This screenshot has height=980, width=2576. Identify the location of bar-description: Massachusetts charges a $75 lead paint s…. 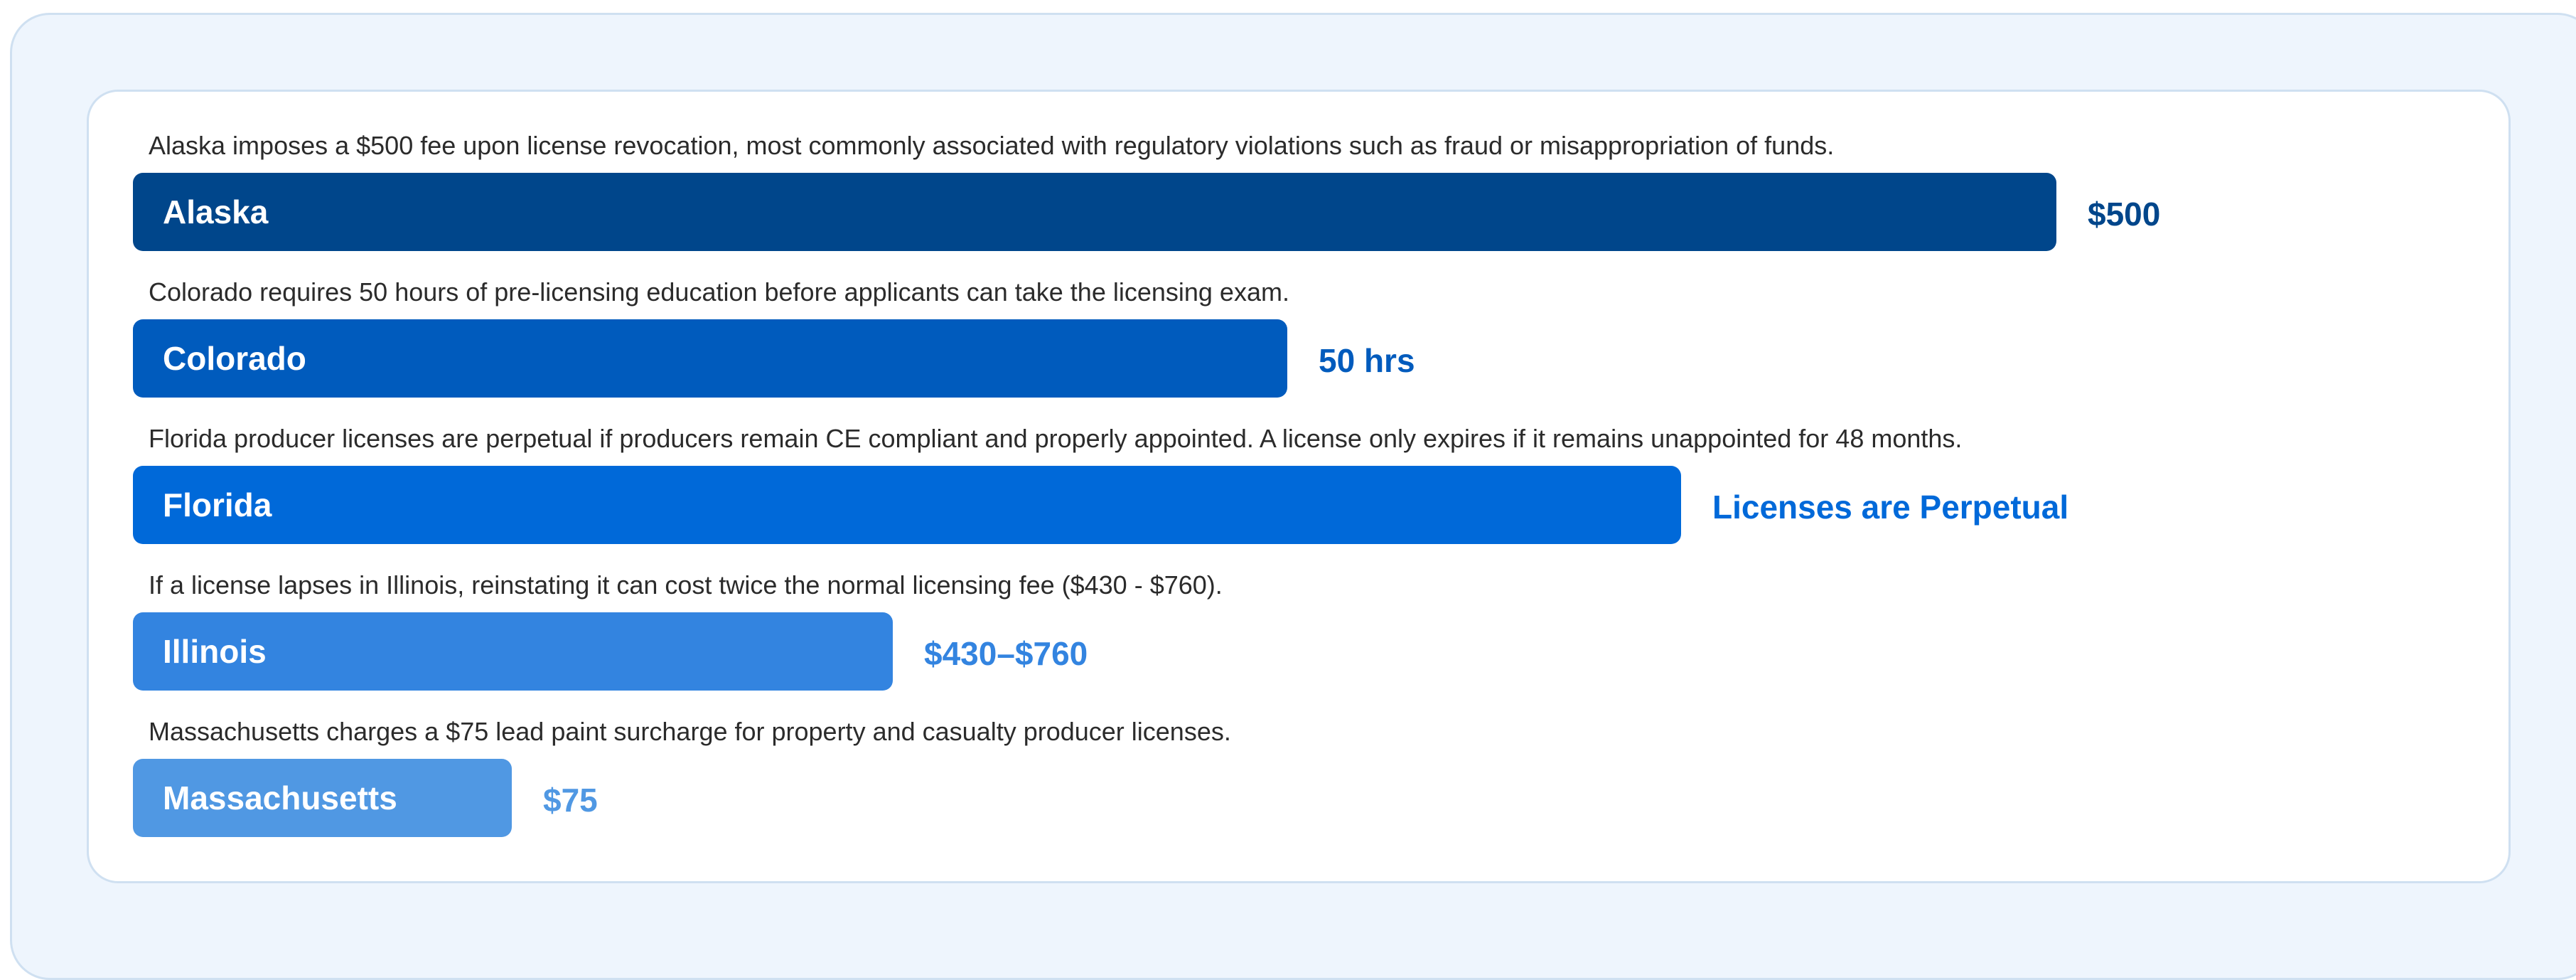
(690, 731).